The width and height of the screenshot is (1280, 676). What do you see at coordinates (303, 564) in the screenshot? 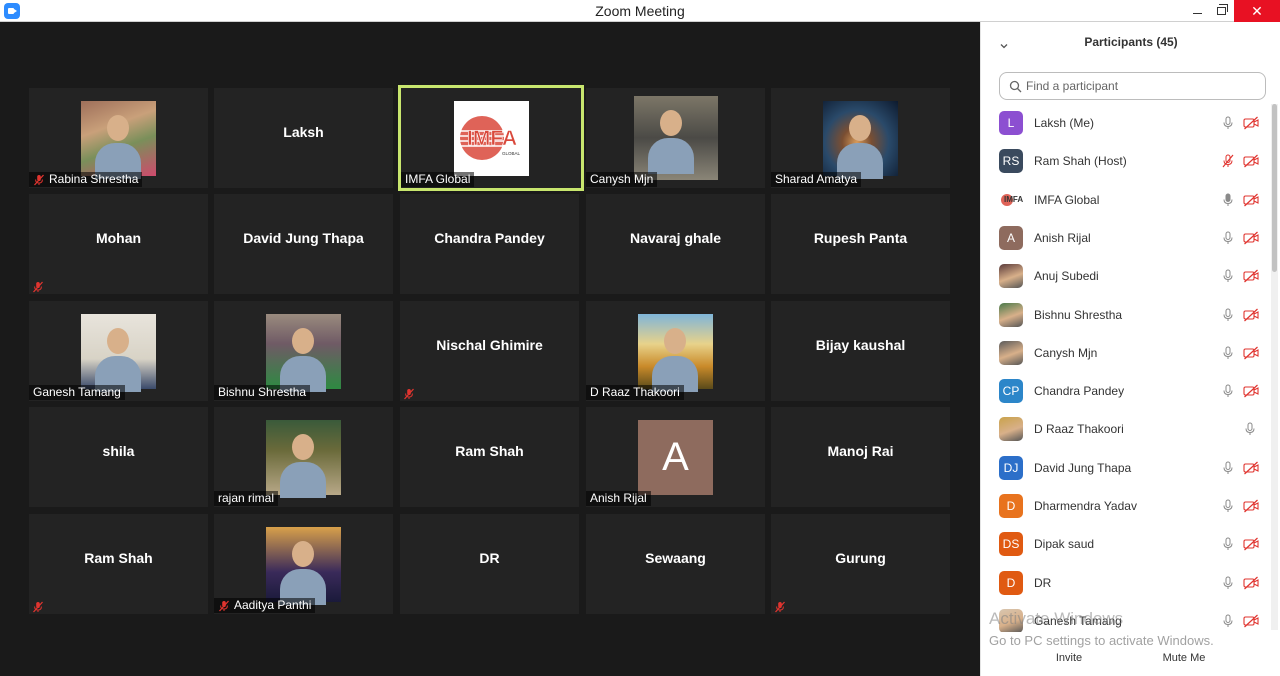
I see `video-tile: Aaditya Panthi` at bounding box center [303, 564].